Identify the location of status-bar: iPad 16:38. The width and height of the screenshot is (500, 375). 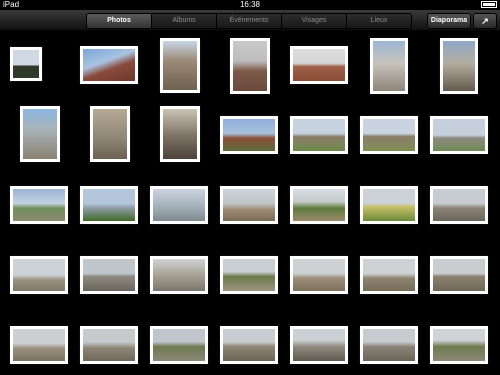
(250, 5).